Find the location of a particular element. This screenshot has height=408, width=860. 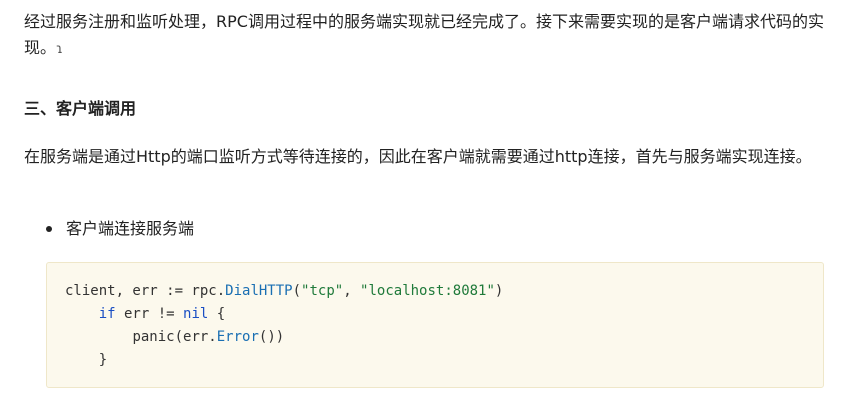

text-cursor-icon: ɿ is located at coordinates (59, 49).